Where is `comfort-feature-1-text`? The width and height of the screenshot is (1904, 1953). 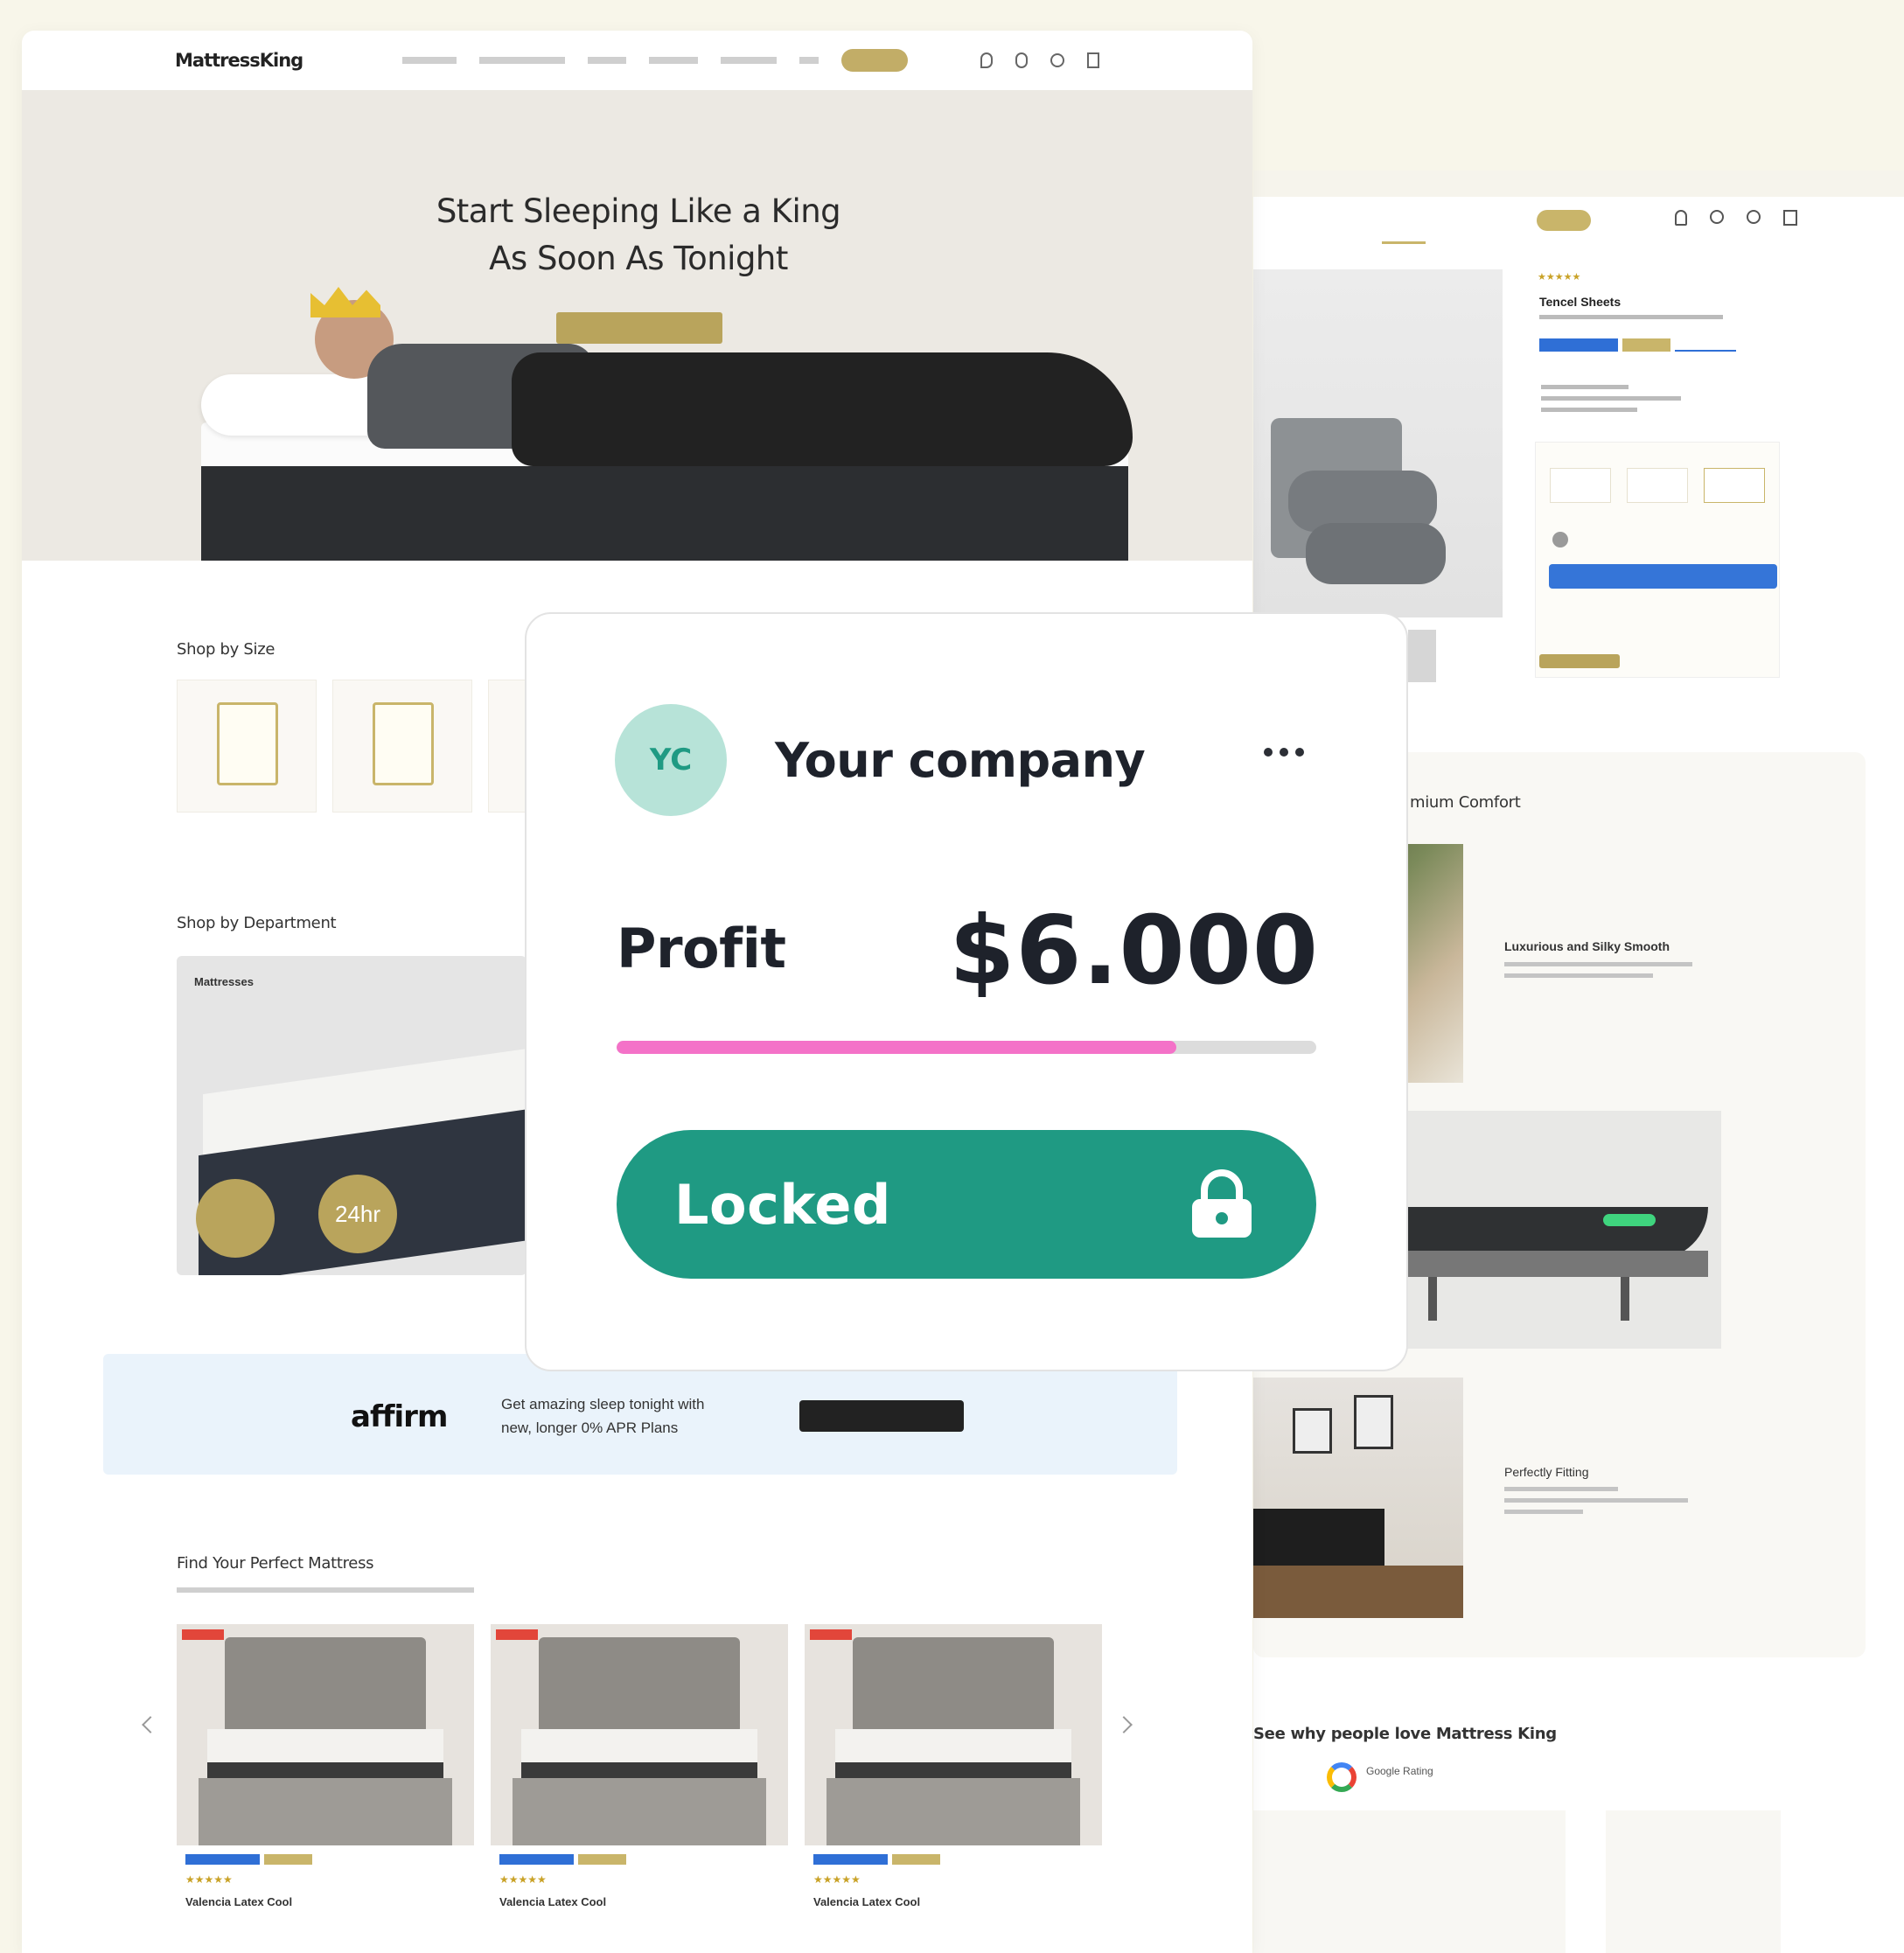
comfort-feature-1-text is located at coordinates (1598, 970).